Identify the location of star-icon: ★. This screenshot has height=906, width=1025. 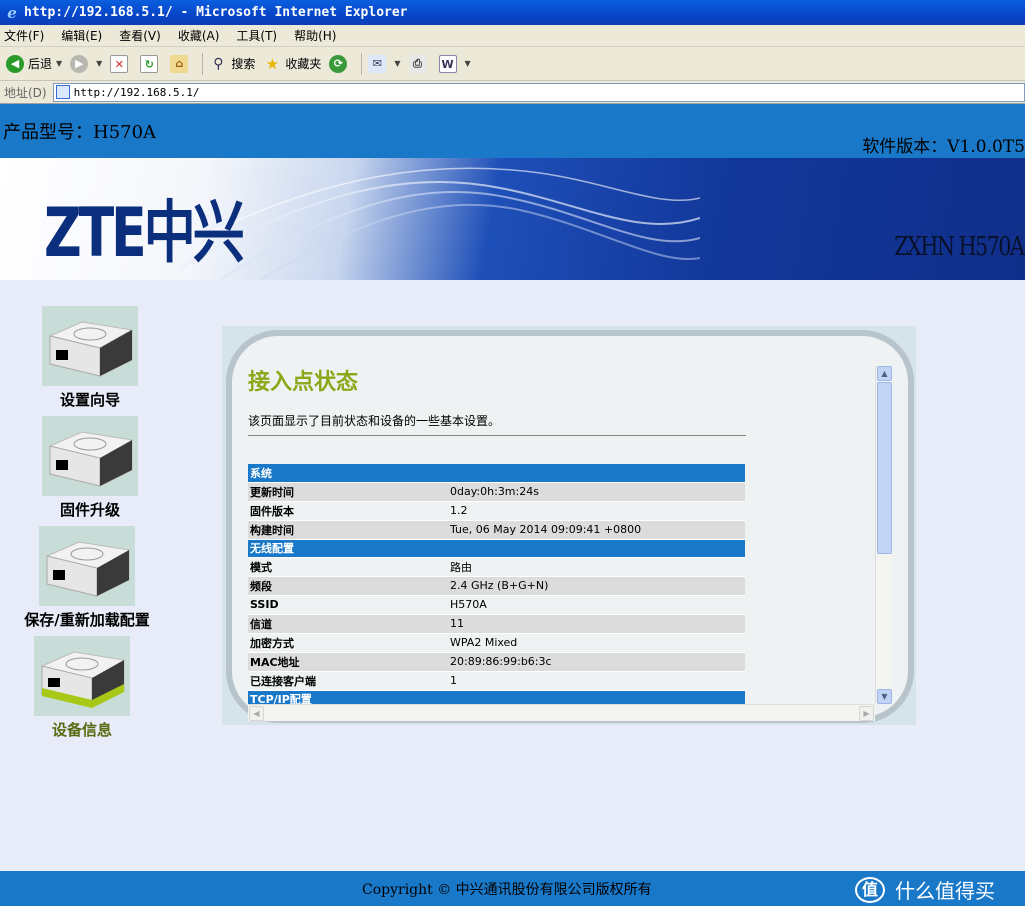
(272, 63).